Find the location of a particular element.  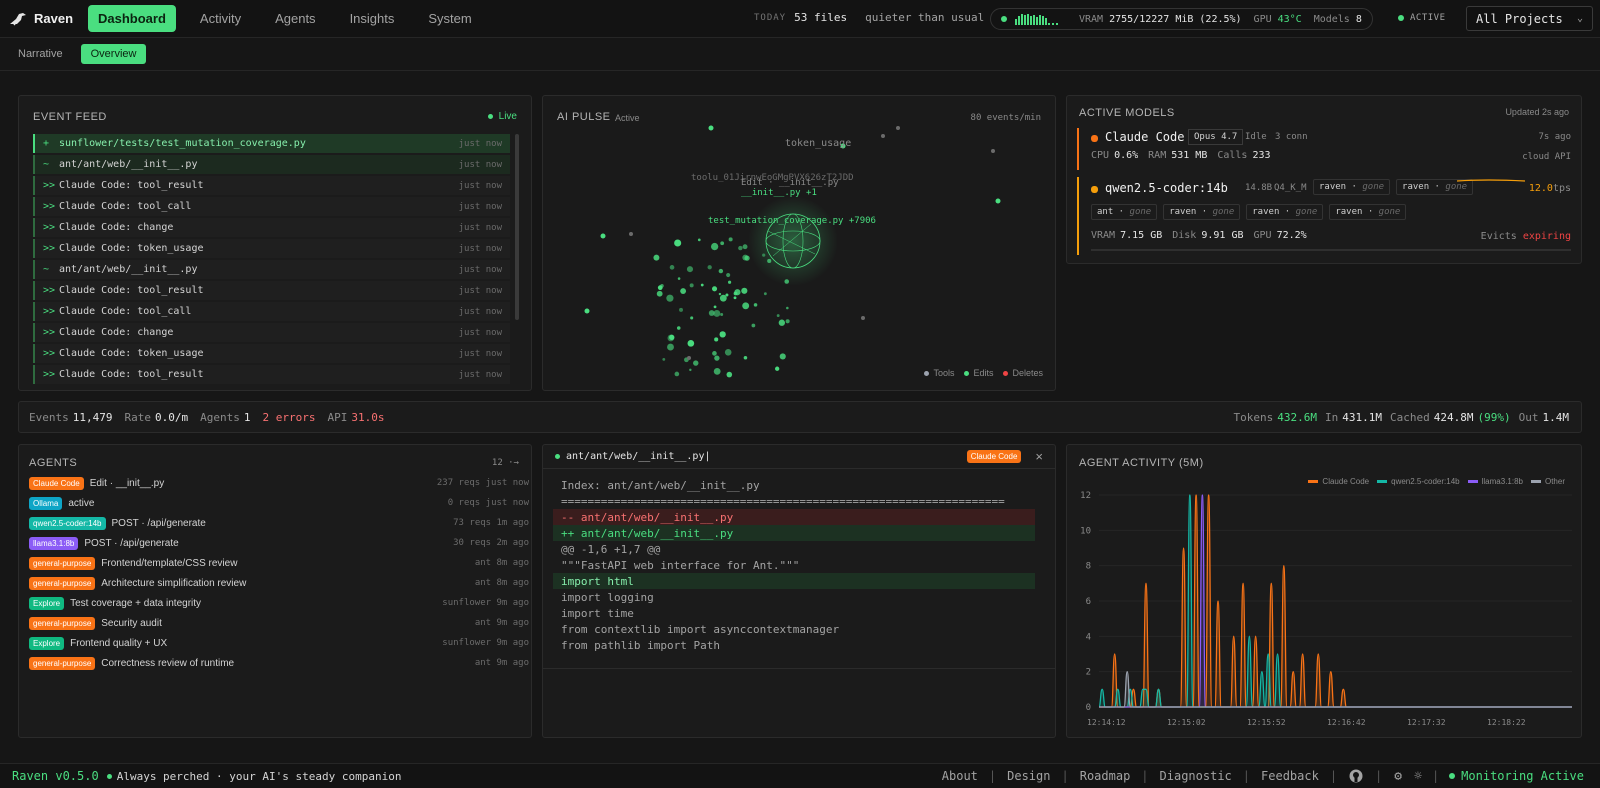

series-line is located at coordinates (1335, 689).